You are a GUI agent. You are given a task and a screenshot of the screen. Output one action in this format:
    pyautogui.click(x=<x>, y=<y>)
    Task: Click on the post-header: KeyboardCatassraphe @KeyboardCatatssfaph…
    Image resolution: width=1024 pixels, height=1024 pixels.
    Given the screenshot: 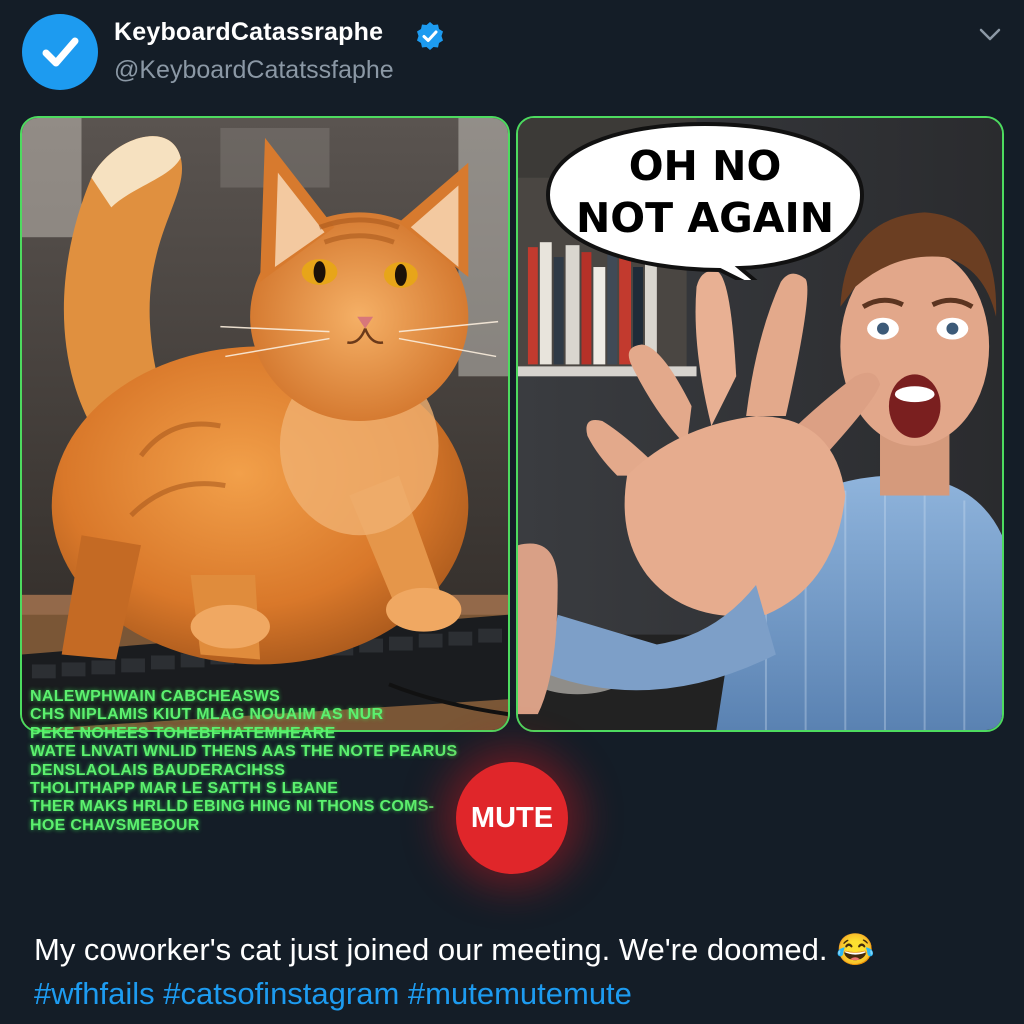 What is the action you would take?
    pyautogui.click(x=512, y=55)
    